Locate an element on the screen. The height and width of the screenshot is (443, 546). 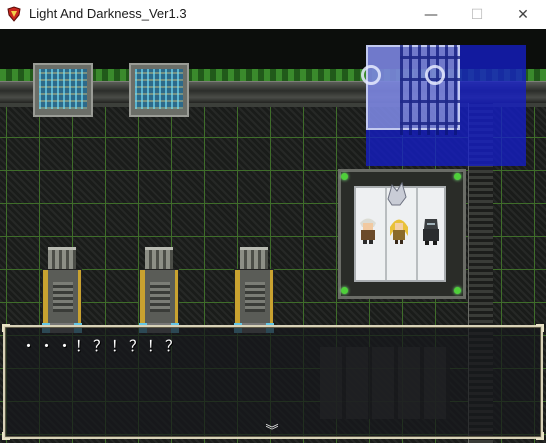
white-haired-hero-sprite is located at coordinates (368, 231).